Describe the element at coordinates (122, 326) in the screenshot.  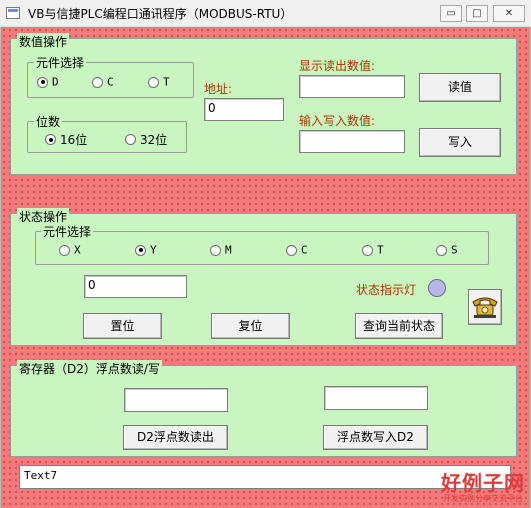
I see `set-button: 置位` at that location.